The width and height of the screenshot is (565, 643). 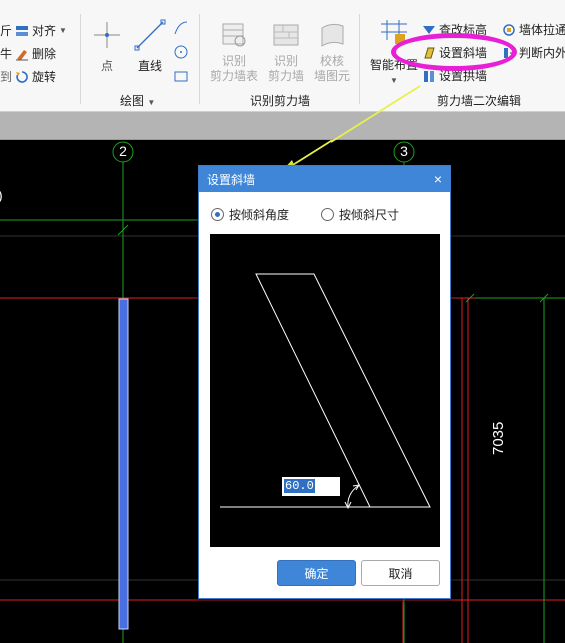 What do you see at coordinates (299, 486) in the screenshot?
I see `angle-value: 60.0` at bounding box center [299, 486].